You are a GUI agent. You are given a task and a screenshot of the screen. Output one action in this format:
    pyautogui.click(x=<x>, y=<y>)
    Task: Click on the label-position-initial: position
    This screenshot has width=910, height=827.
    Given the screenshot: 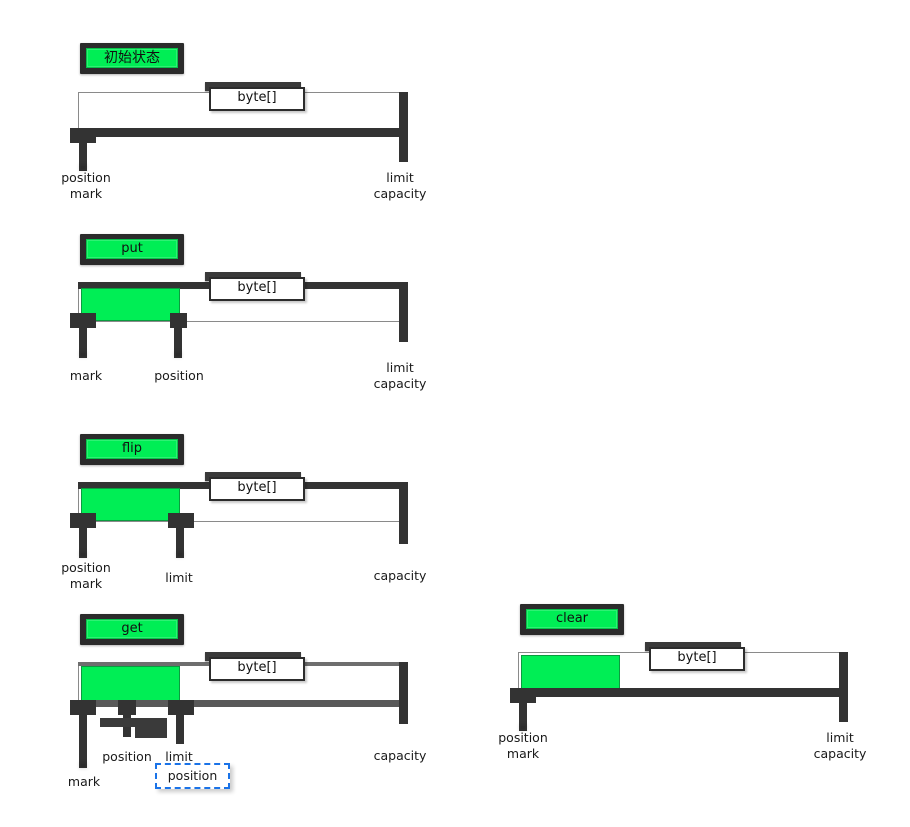 What is the action you would take?
    pyautogui.click(x=86, y=177)
    